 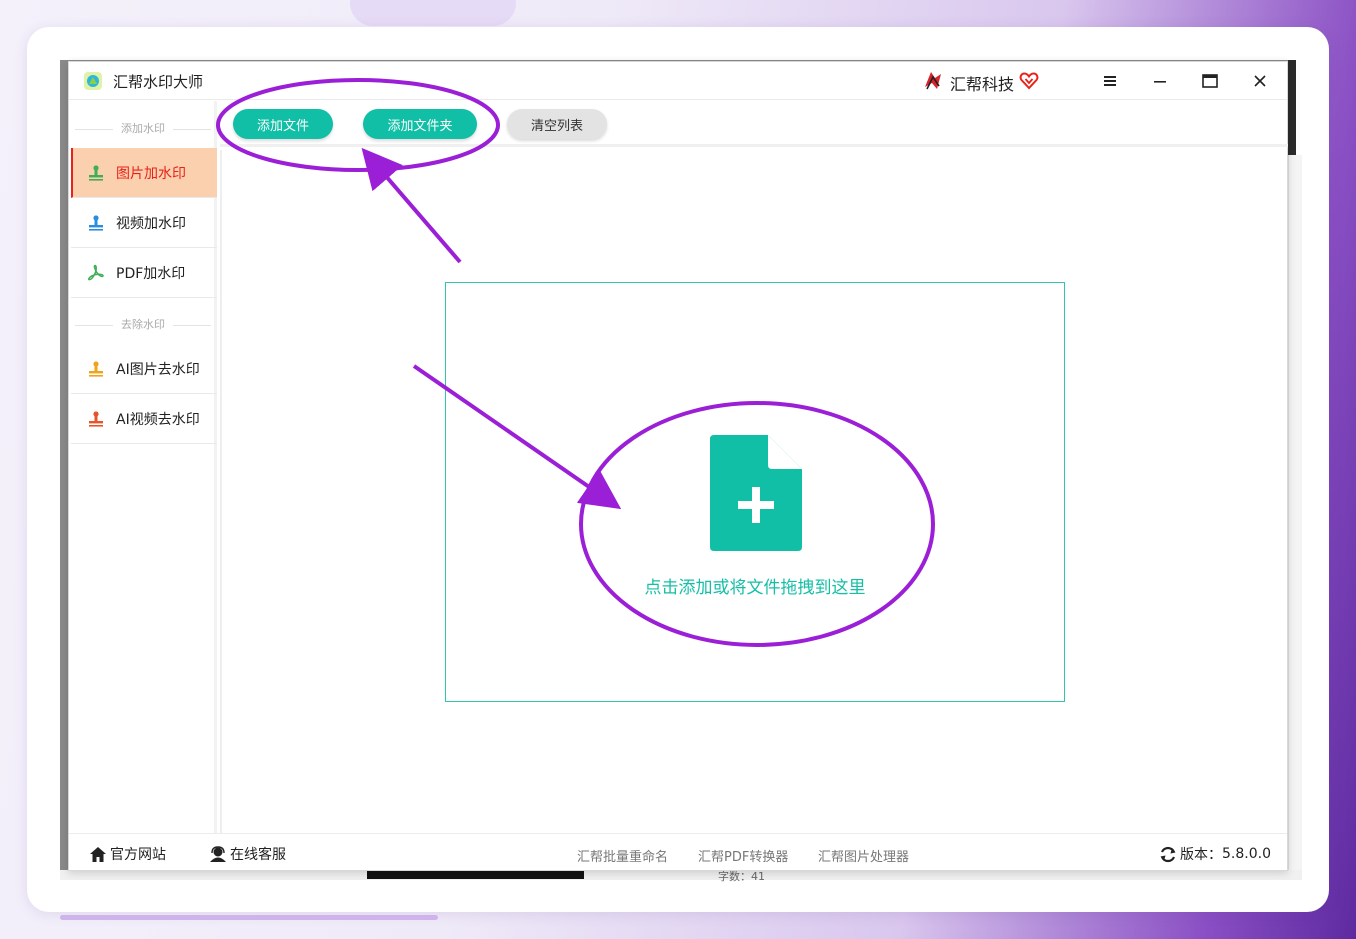 What do you see at coordinates (93, 81) in the screenshot?
I see `app-logo-icon` at bounding box center [93, 81].